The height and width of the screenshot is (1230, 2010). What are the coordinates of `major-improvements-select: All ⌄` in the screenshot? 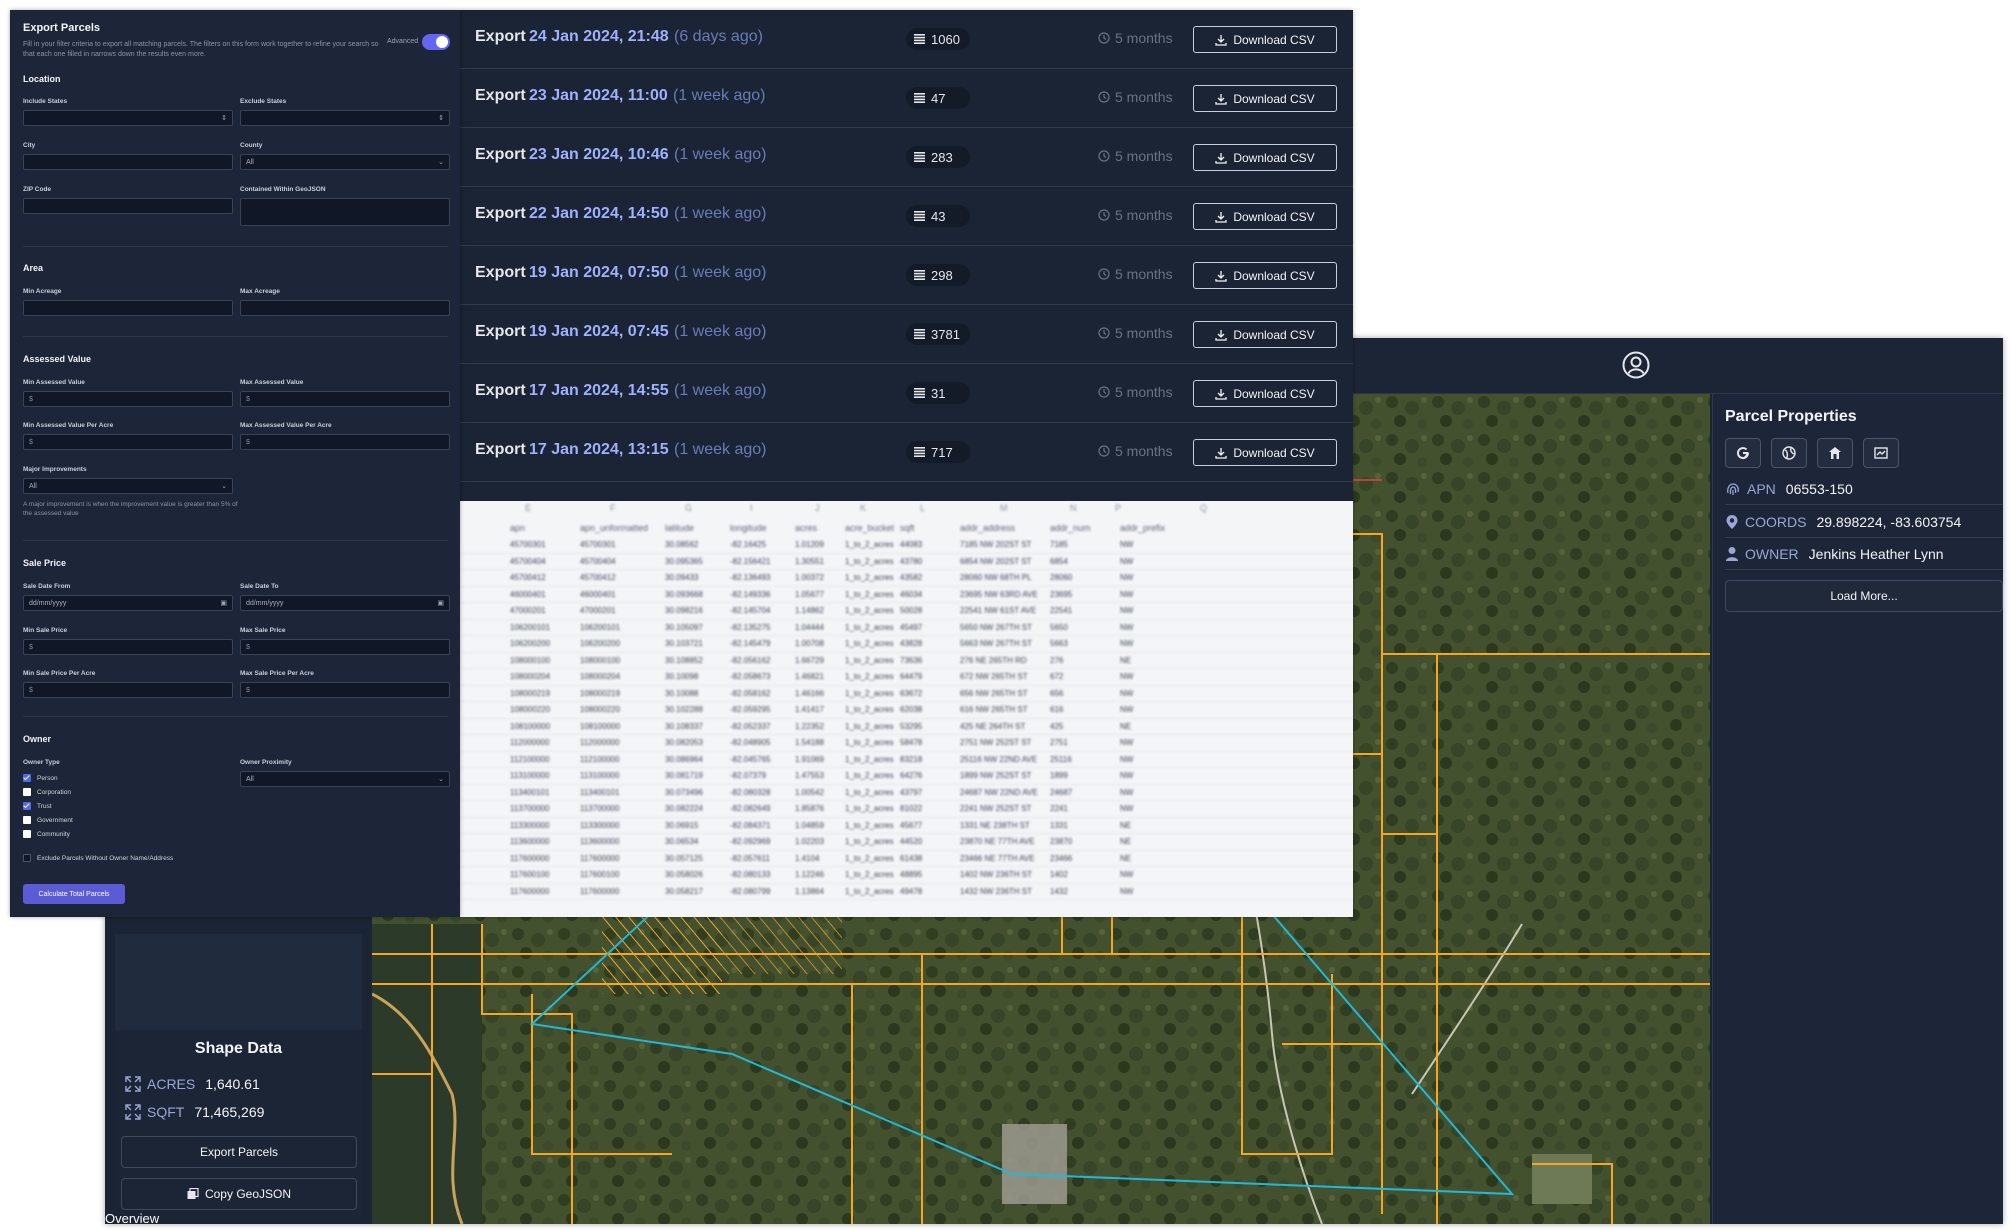 It's located at (128, 486).